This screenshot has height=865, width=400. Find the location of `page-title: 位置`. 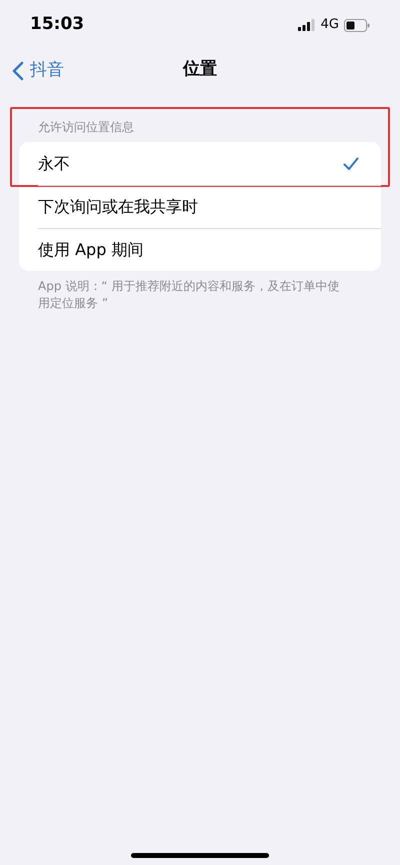

page-title: 位置 is located at coordinates (200, 70).